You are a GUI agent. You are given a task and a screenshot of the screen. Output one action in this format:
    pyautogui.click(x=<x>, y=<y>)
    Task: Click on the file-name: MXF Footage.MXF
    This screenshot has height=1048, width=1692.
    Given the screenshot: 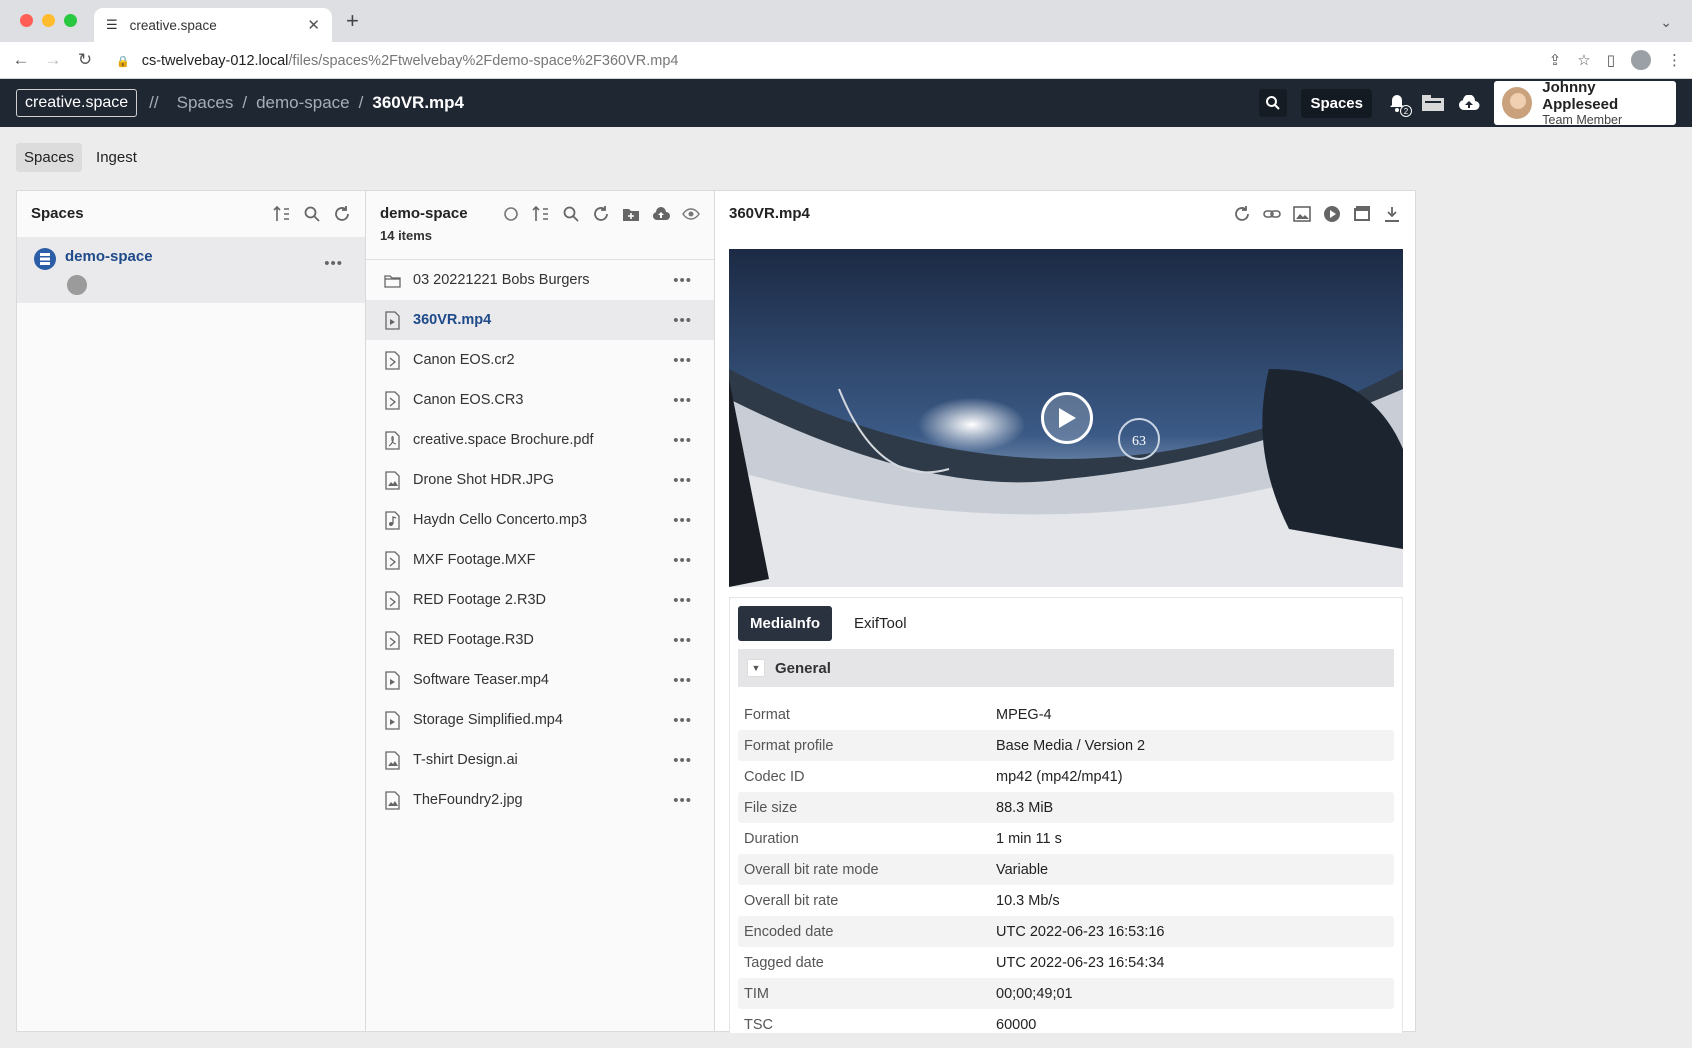 What is the action you would take?
    pyautogui.click(x=474, y=560)
    